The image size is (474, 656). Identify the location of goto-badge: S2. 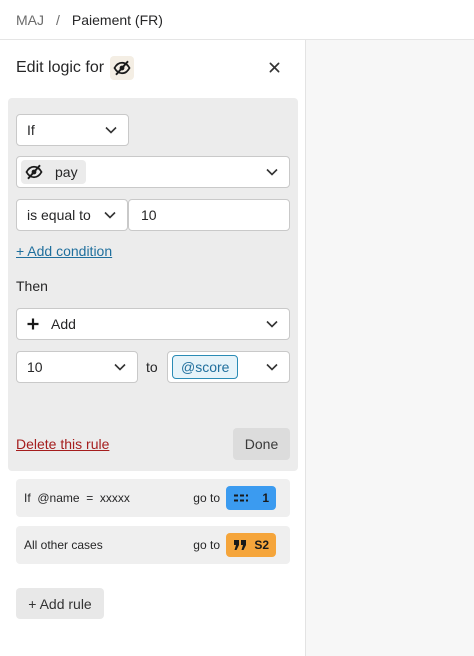
(251, 545).